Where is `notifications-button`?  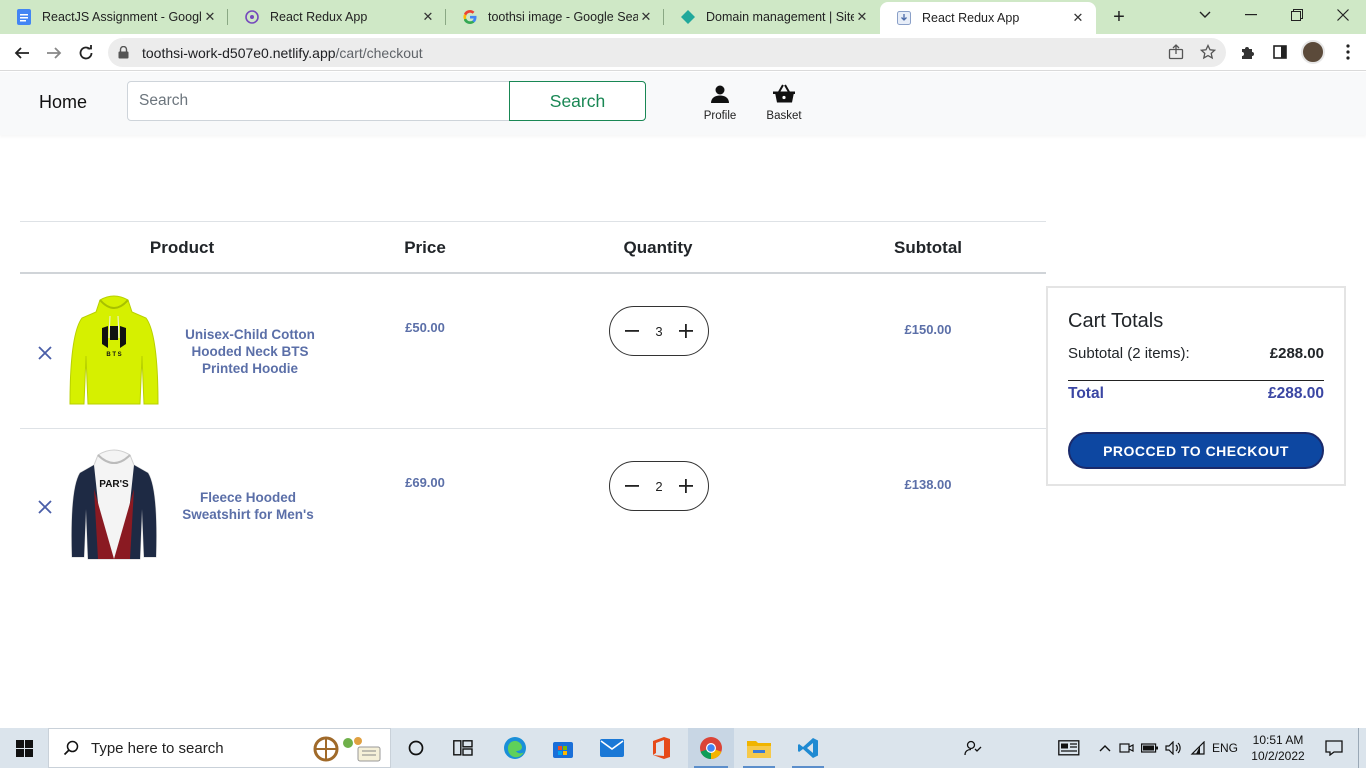 notifications-button is located at coordinates (1334, 748).